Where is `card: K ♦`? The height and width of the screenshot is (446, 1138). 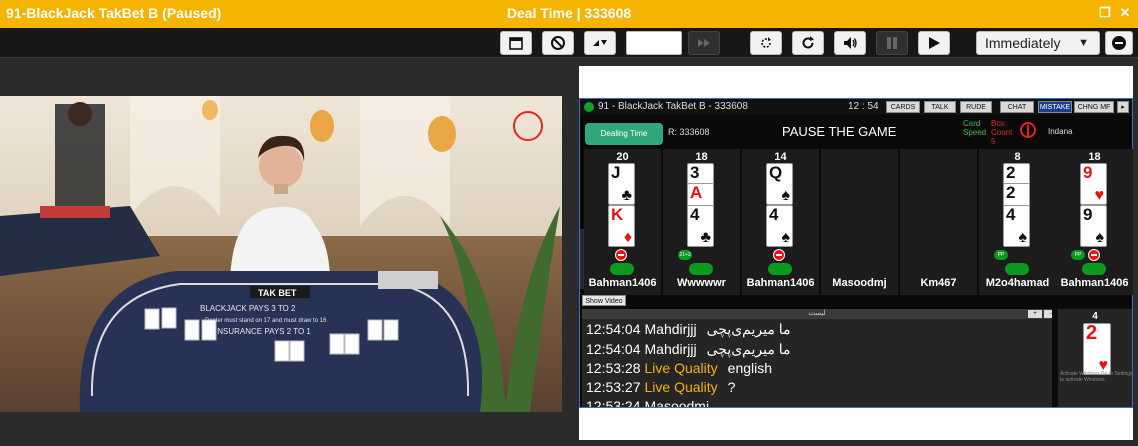 card: K ♦ is located at coordinates (621, 226).